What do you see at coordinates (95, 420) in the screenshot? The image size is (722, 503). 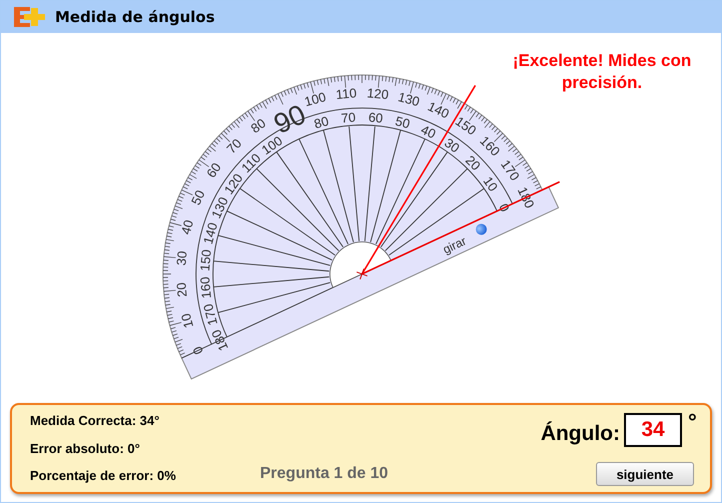 I see `result-text: Medida Correcta: 34°` at bounding box center [95, 420].